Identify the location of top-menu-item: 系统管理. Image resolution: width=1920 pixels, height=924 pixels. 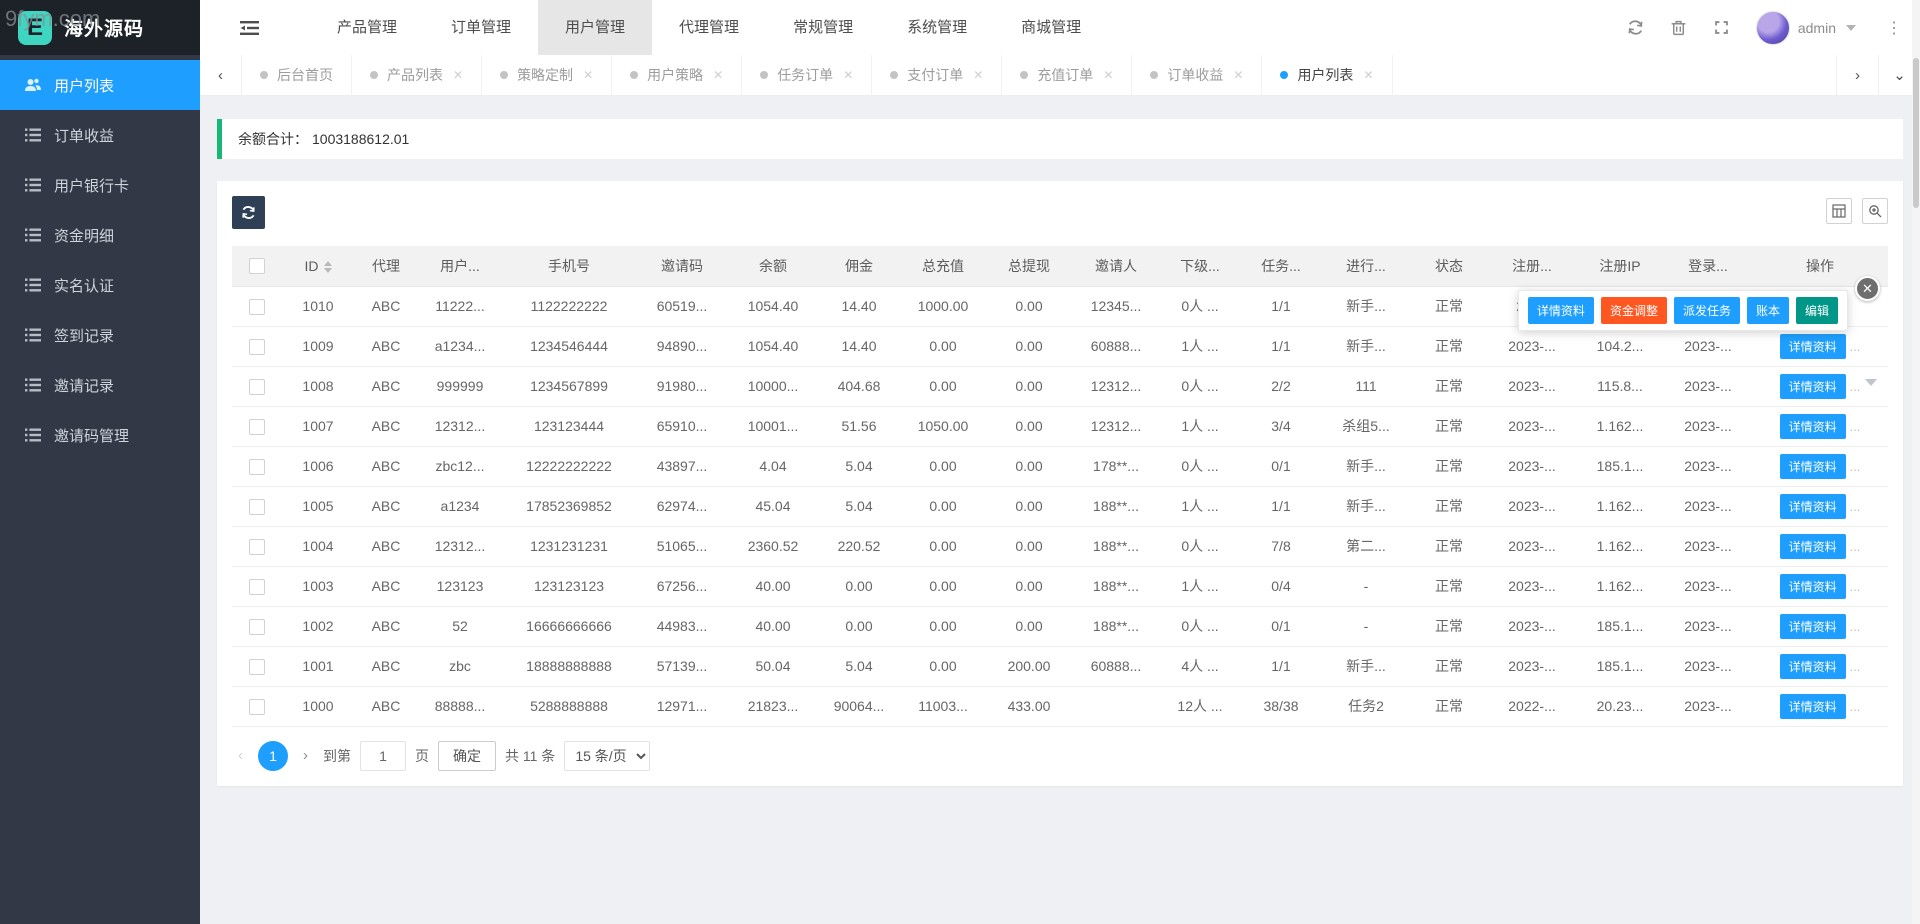
(937, 27).